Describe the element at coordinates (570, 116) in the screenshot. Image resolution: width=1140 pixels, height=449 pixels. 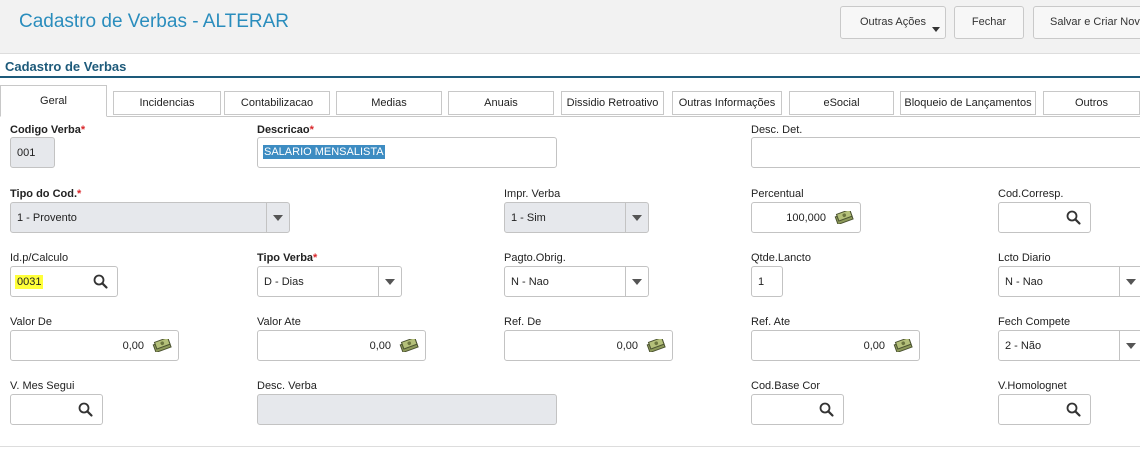
I see `tabs-baseline` at that location.